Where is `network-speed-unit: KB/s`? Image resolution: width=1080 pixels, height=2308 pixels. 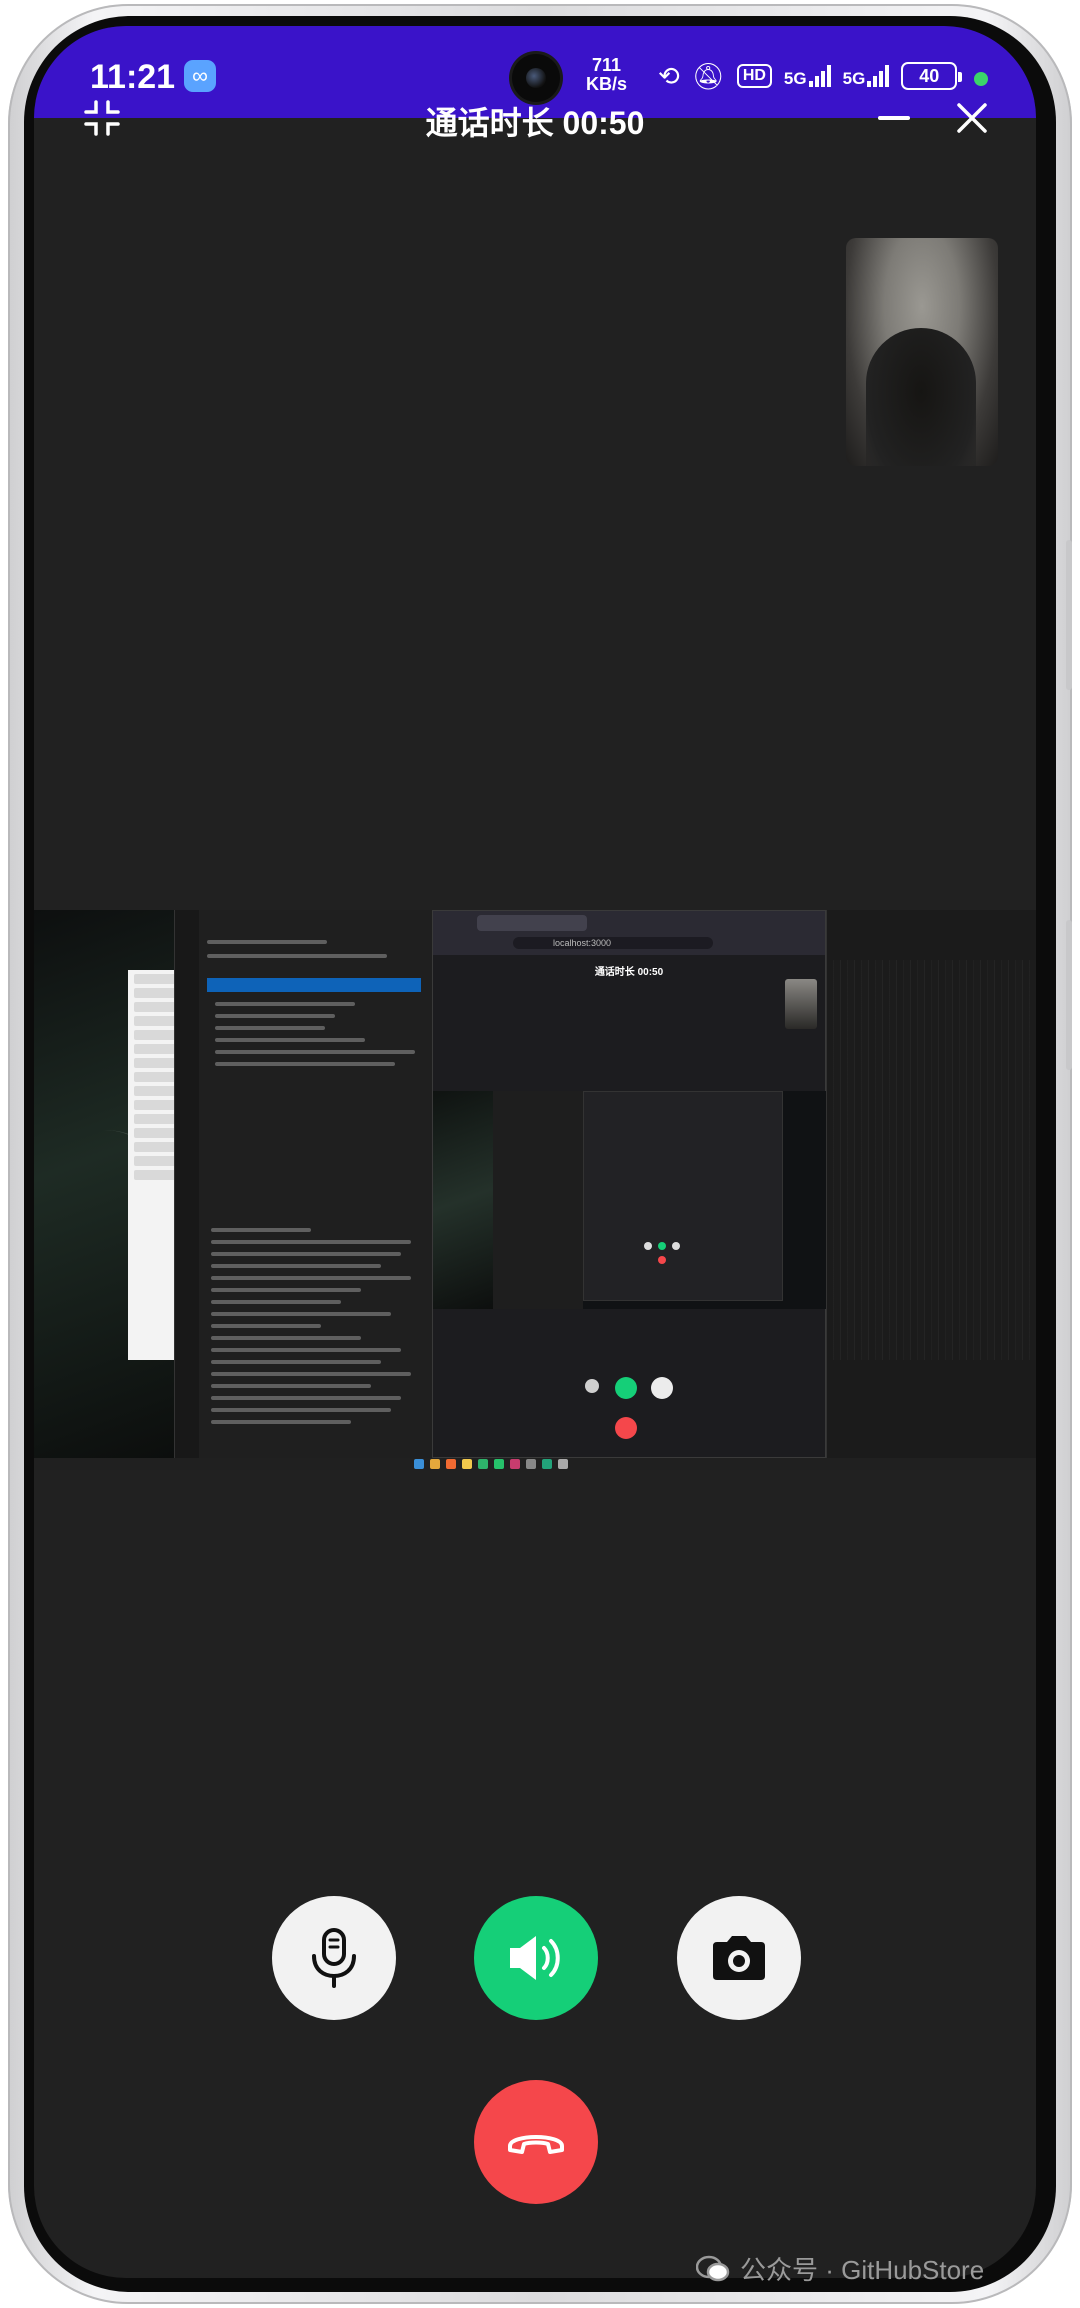 network-speed-unit: KB/s is located at coordinates (607, 84).